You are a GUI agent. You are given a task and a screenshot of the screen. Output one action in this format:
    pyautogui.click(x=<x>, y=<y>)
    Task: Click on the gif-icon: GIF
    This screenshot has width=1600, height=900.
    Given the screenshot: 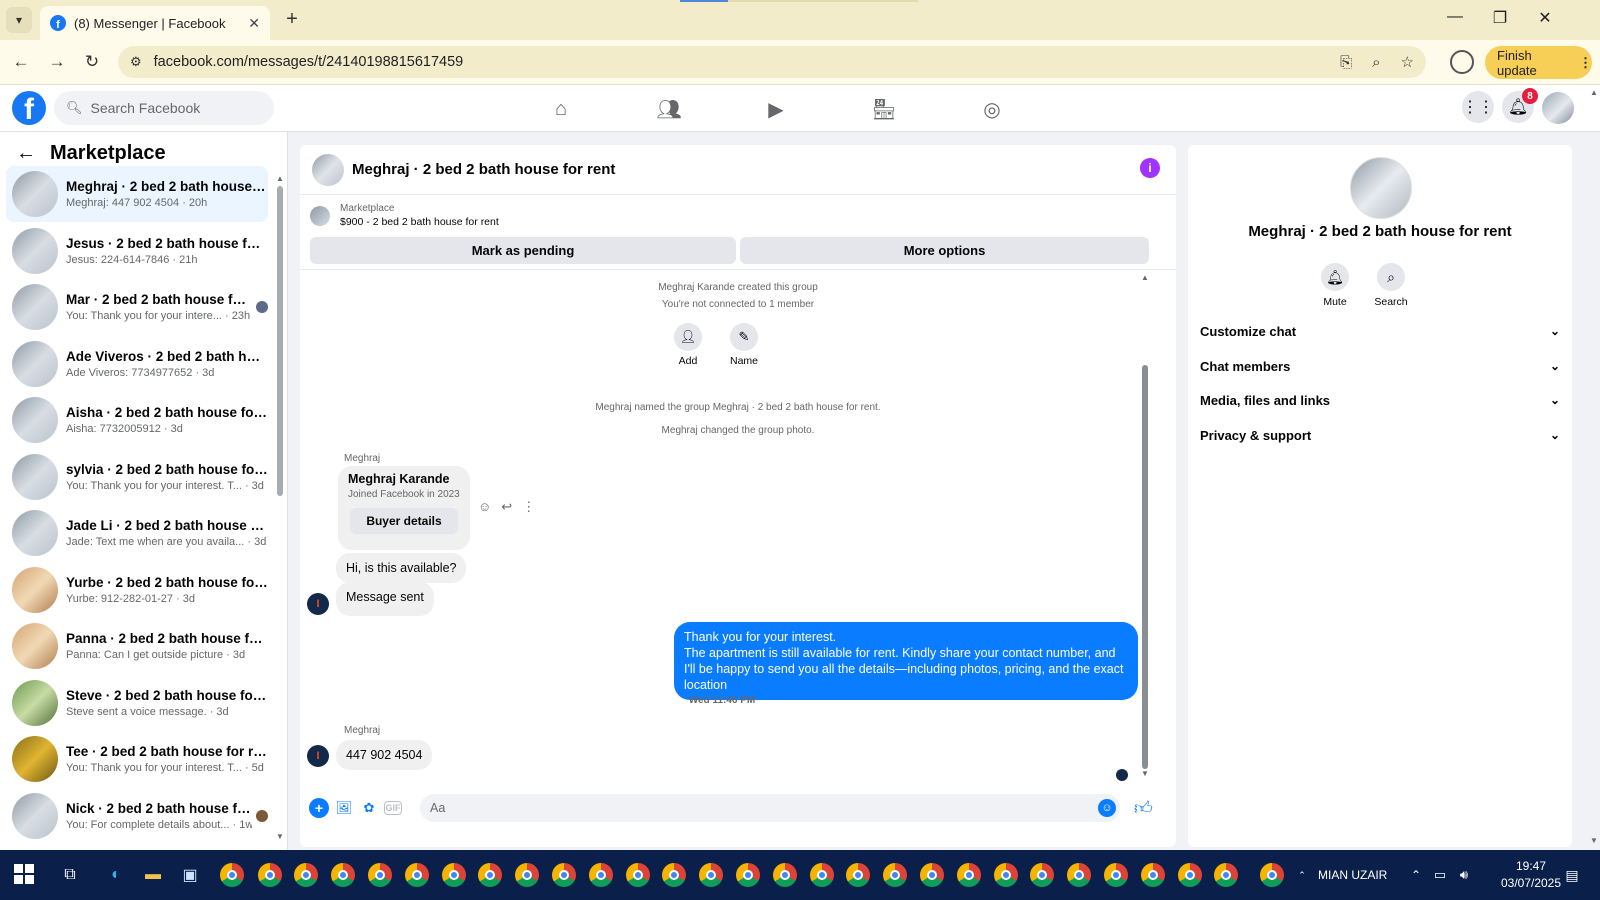 What is the action you would take?
    pyautogui.click(x=393, y=808)
    